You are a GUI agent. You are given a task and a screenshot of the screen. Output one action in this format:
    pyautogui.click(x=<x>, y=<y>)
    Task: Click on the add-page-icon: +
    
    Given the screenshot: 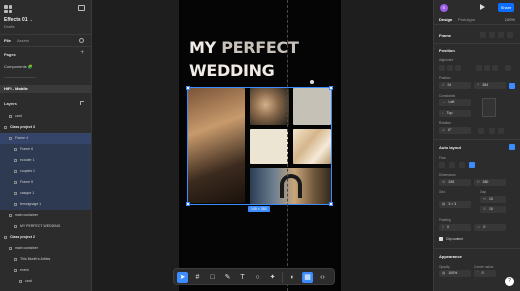 What is the action you would take?
    pyautogui.click(x=82, y=53)
    